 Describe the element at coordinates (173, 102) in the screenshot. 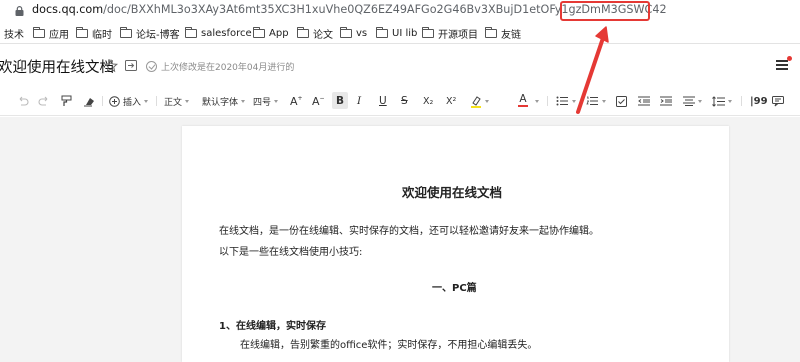

I see `paragraph-style-label: 正文` at that location.